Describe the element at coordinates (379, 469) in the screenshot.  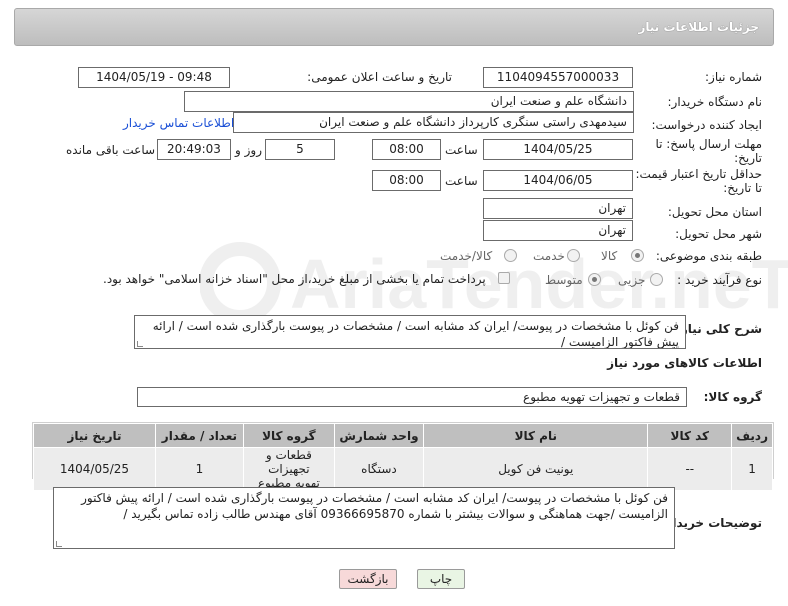
I see `cell-unit: دستگاه` at that location.